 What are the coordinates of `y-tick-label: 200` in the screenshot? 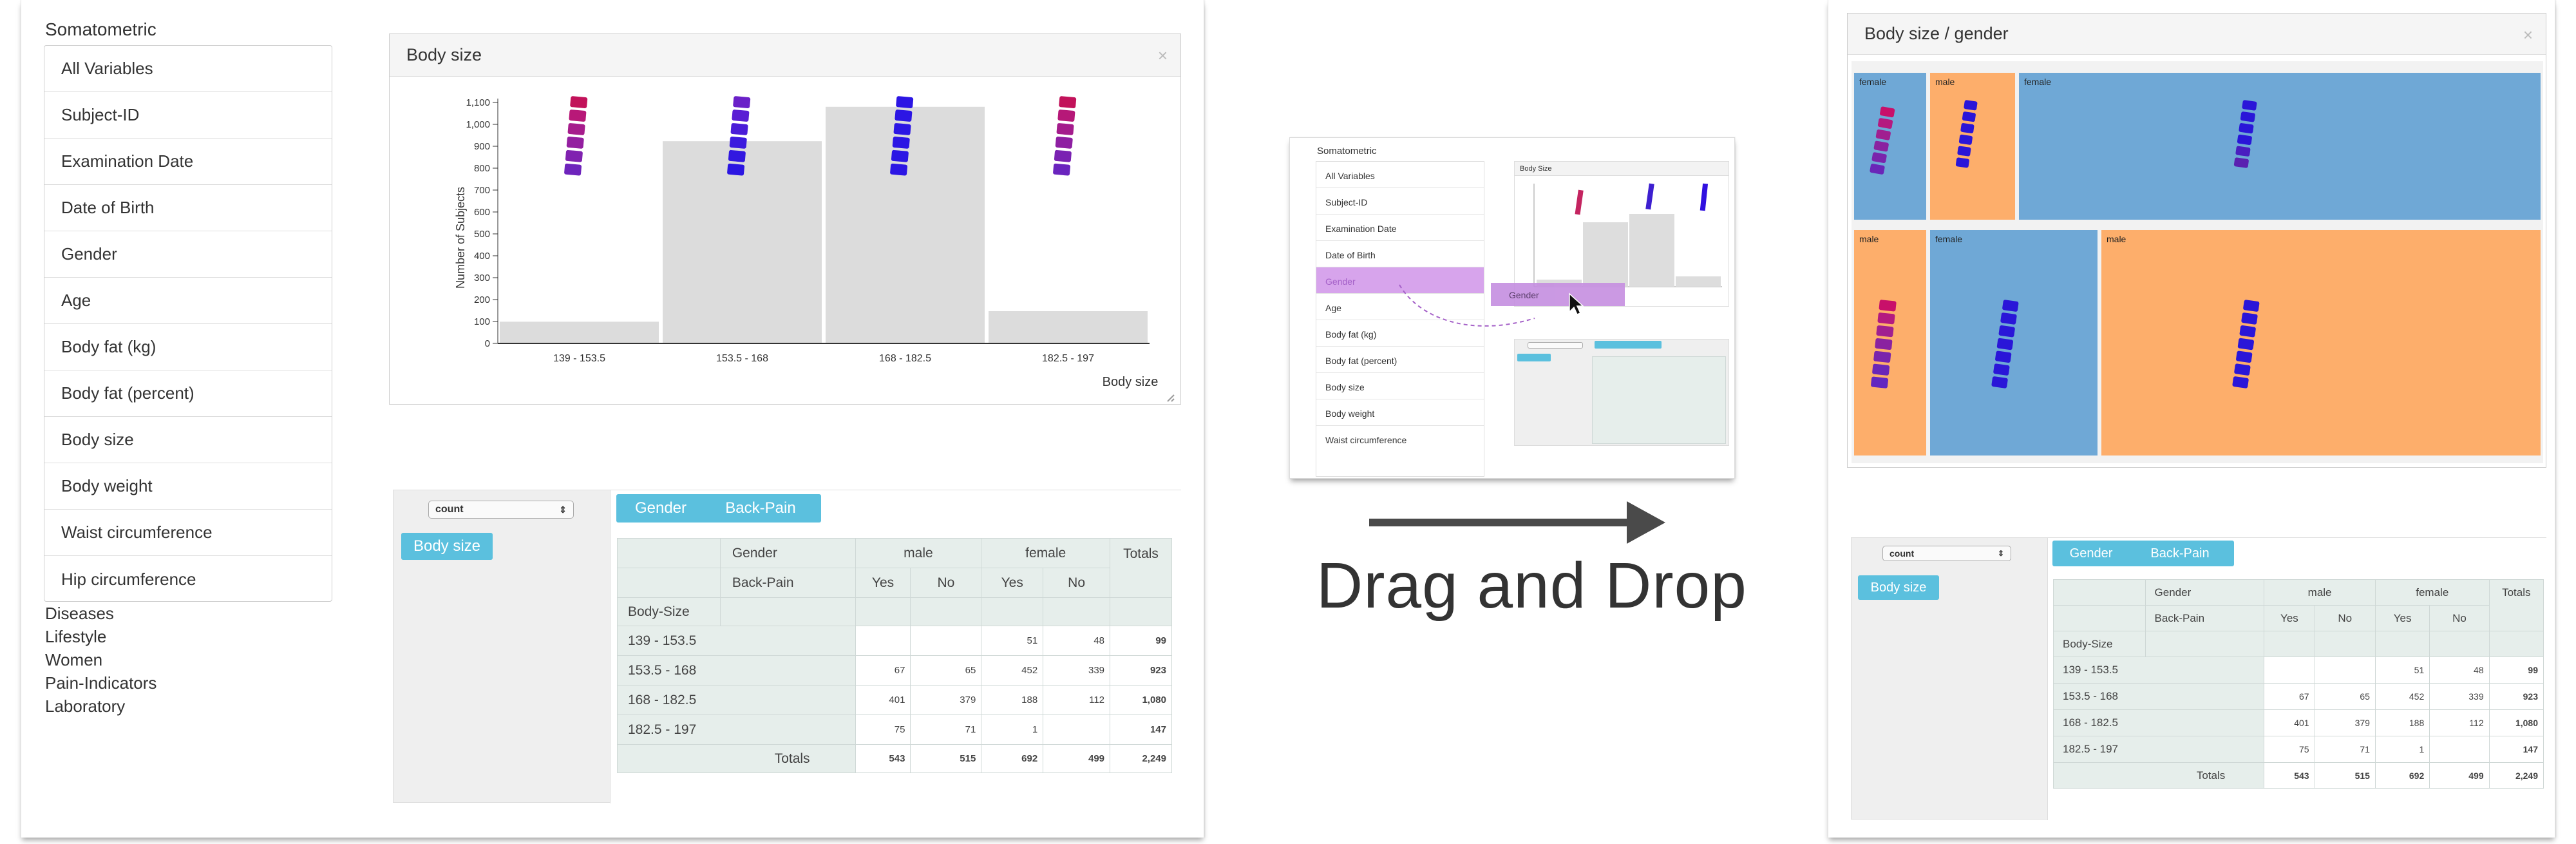 It's located at (482, 299).